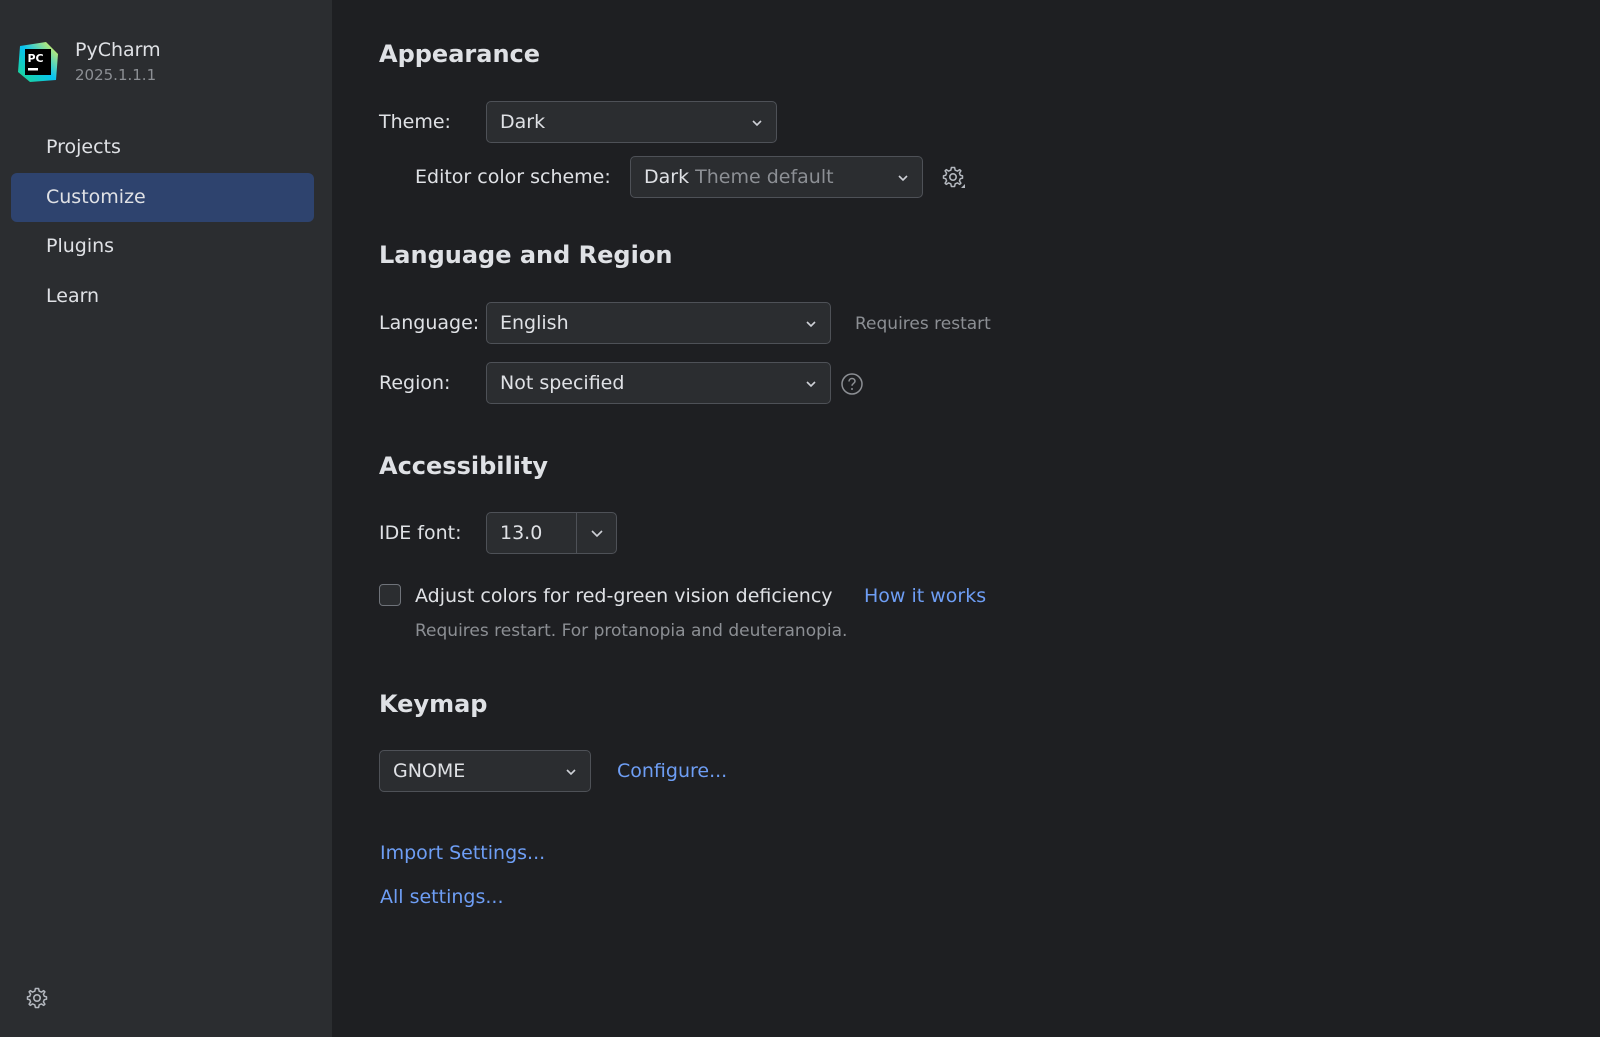 This screenshot has height=1037, width=1600. Describe the element at coordinates (562, 383) in the screenshot. I see `region-value: Not specified` at that location.